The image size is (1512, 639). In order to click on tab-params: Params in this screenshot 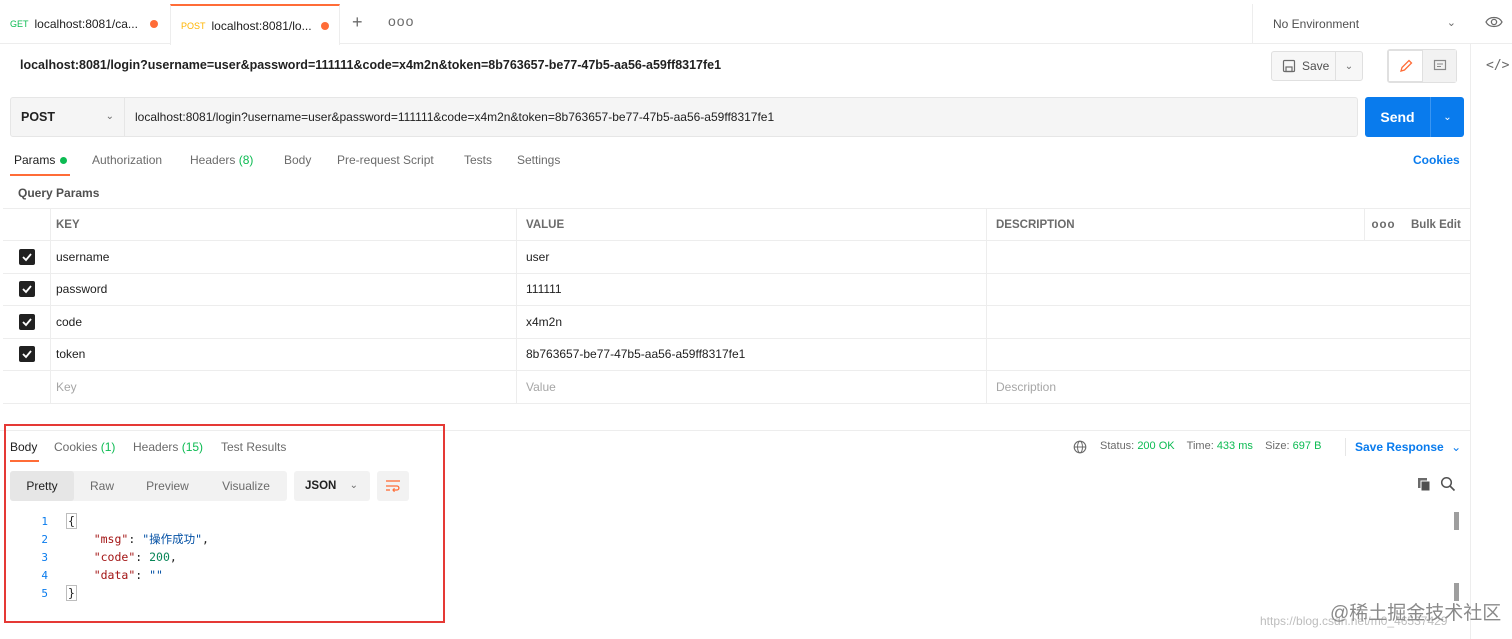, I will do `click(41, 160)`.